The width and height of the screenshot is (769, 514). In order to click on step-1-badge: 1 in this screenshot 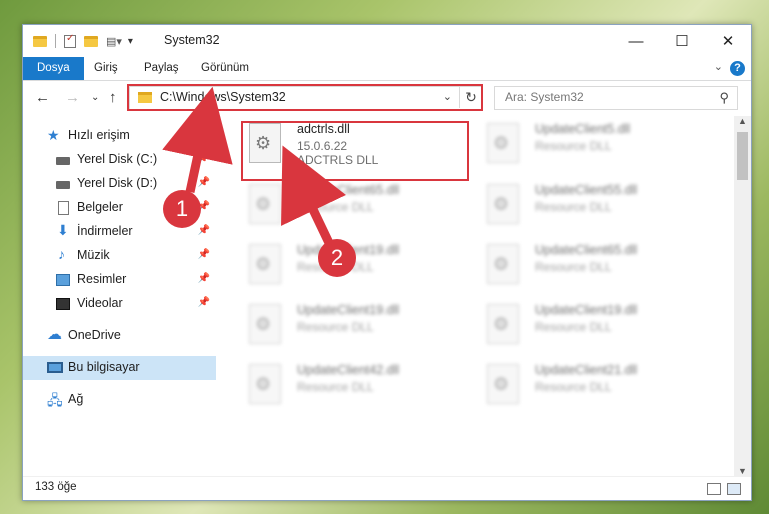, I will do `click(182, 209)`.